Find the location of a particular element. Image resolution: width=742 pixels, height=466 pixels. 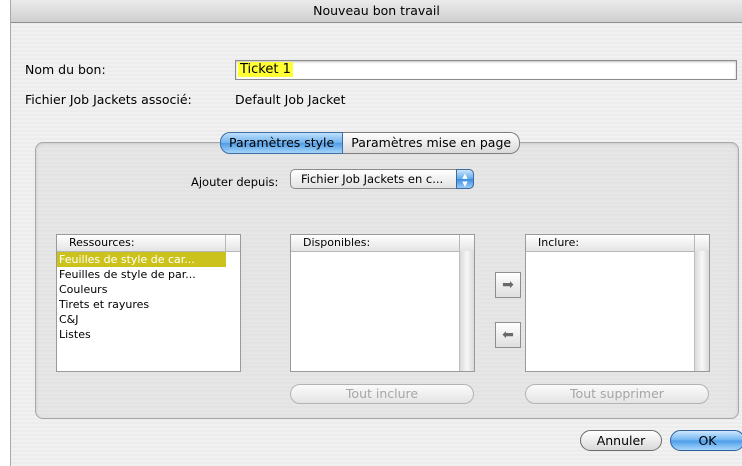

available-header: Disponibles: is located at coordinates (382, 243).